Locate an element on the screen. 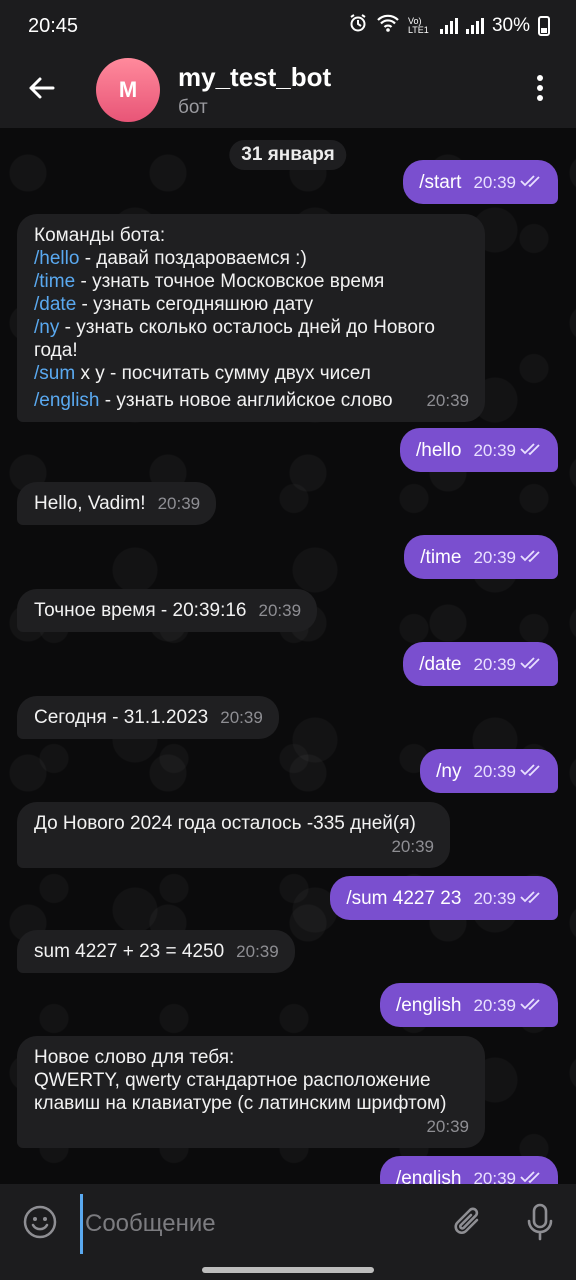  system-nav-bar is located at coordinates (288, 1272).